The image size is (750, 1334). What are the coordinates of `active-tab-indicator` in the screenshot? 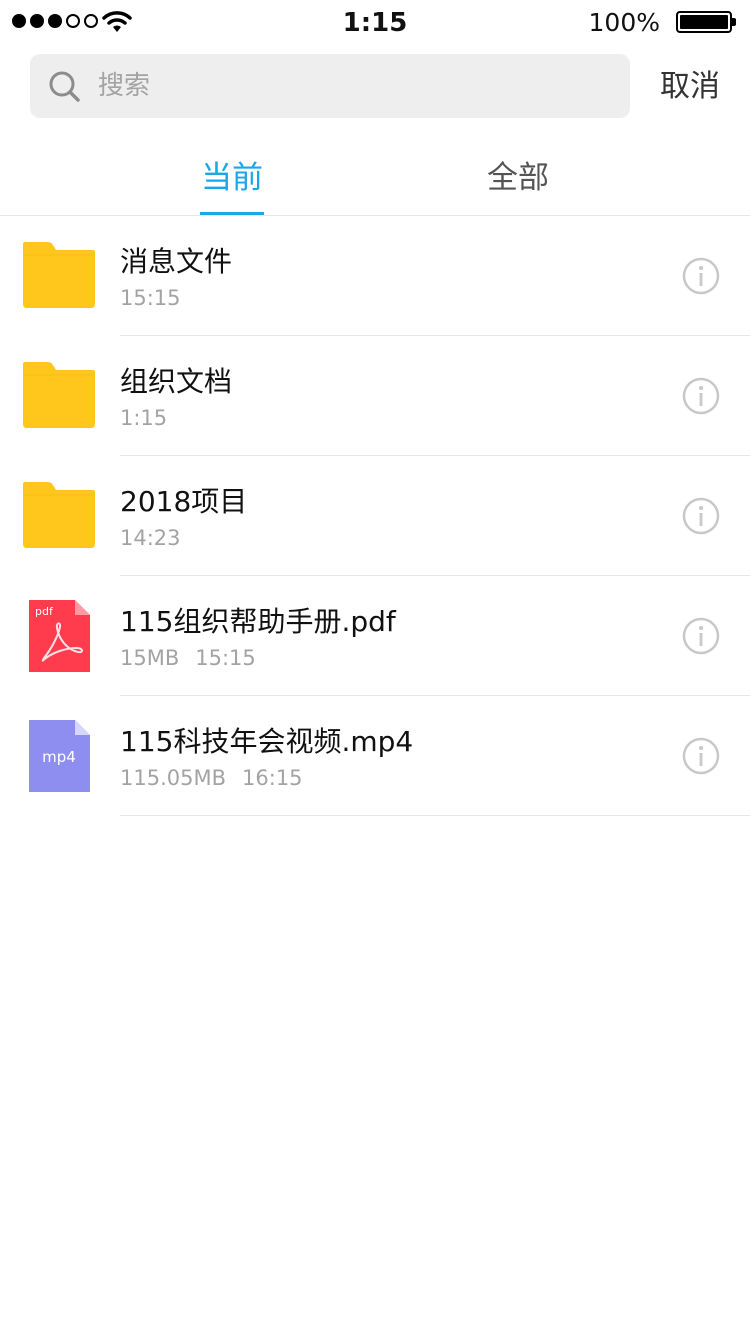 It's located at (232, 213).